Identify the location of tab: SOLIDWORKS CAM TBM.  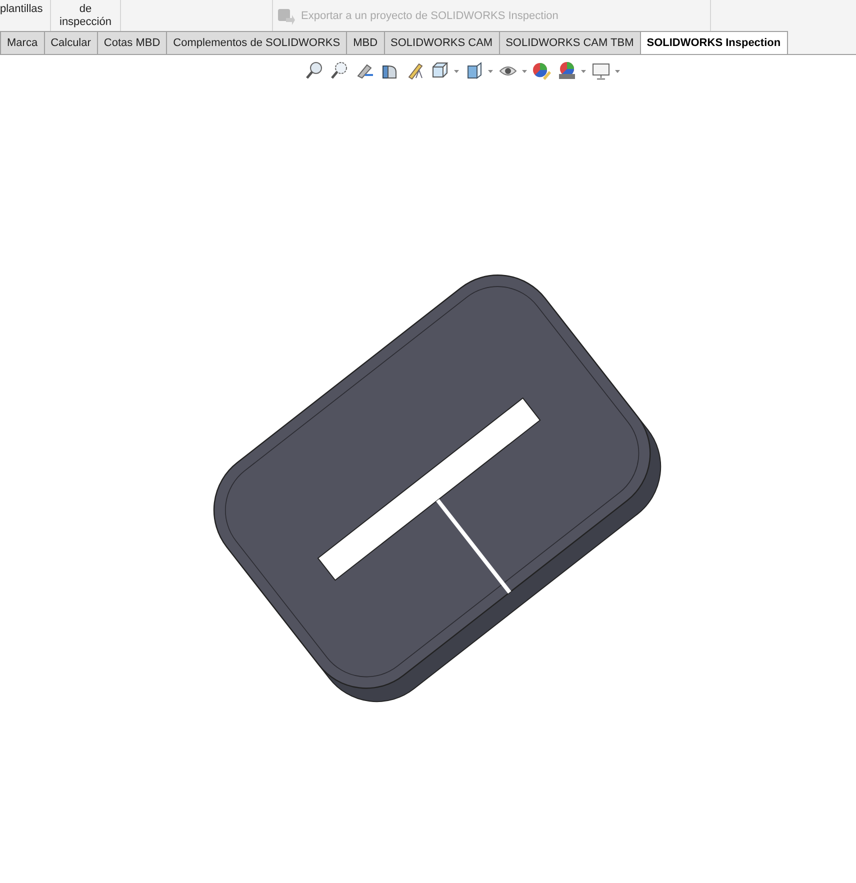
(569, 42).